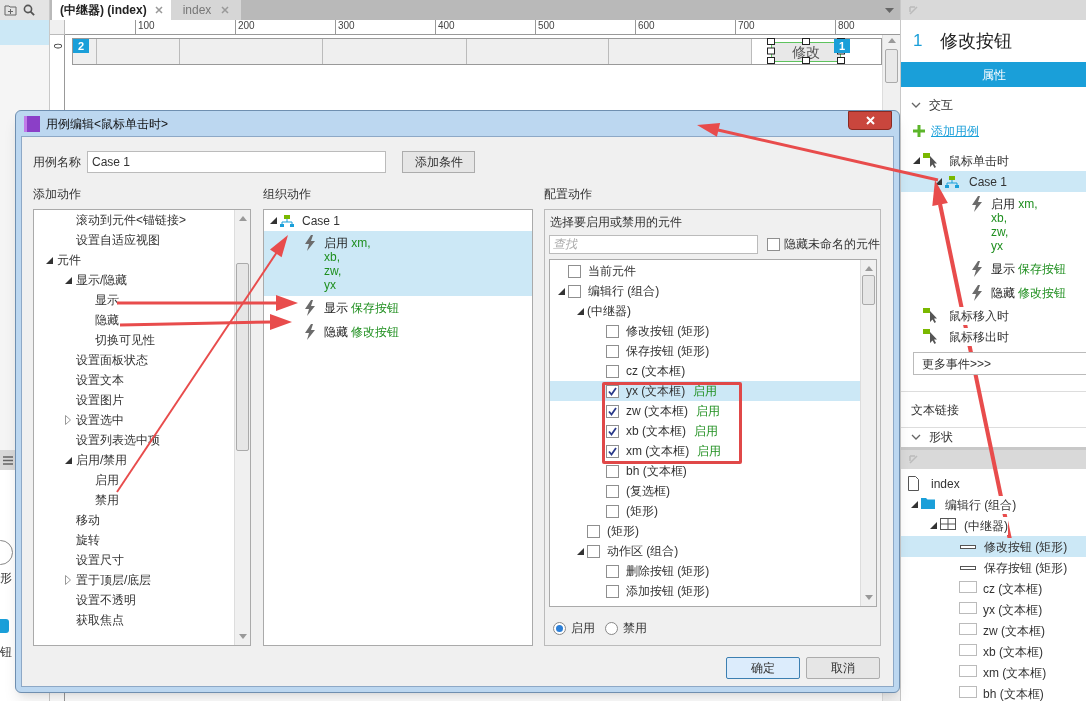  Describe the element at coordinates (919, 131) in the screenshot. I see `plus-icon` at that location.